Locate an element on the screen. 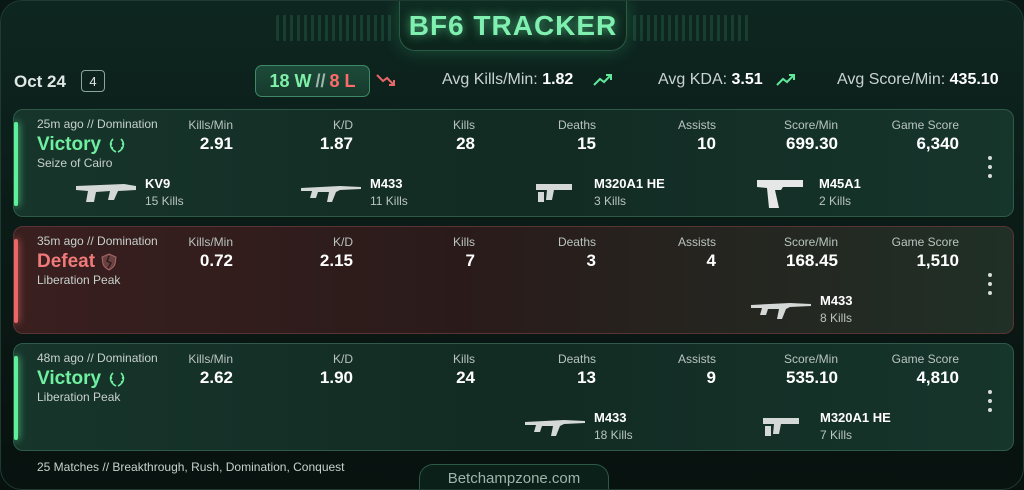  grenade-launcher-icon is located at coordinates (781, 427).